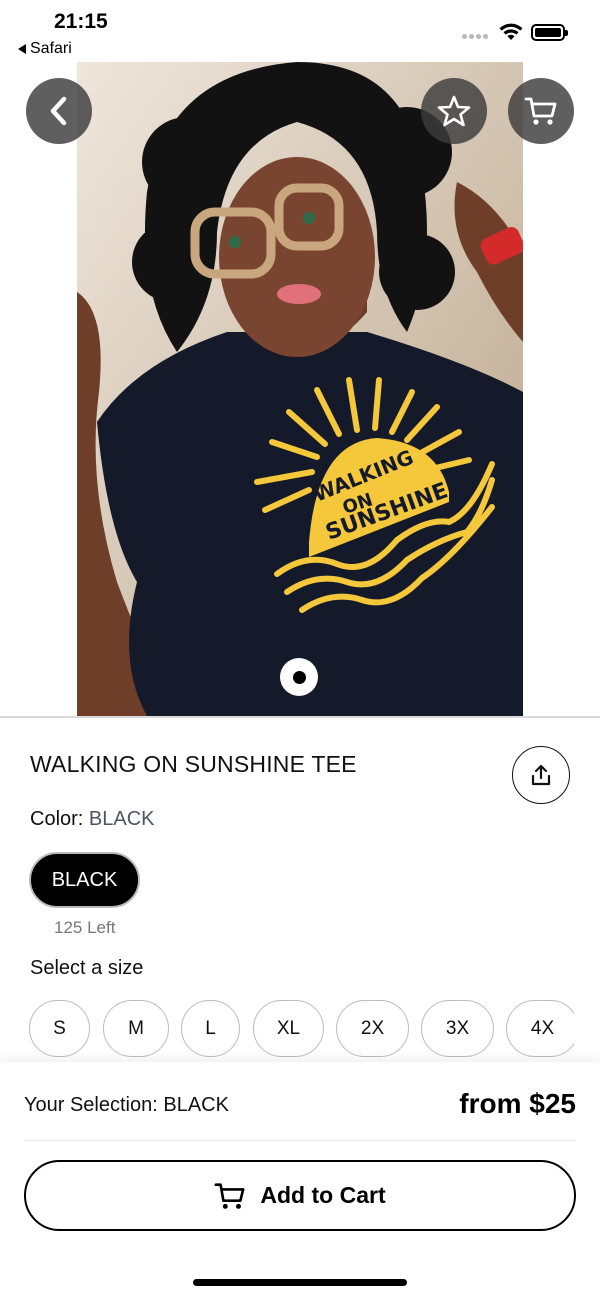 The image size is (600, 1299). What do you see at coordinates (457, 1028) in the screenshot?
I see `size-option-3x: 3X` at bounding box center [457, 1028].